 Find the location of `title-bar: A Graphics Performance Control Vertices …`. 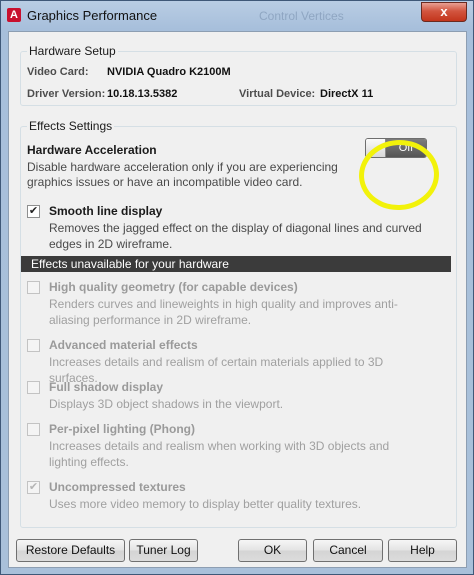

title-bar: A Graphics Performance Control Vertices … is located at coordinates (237, 16).